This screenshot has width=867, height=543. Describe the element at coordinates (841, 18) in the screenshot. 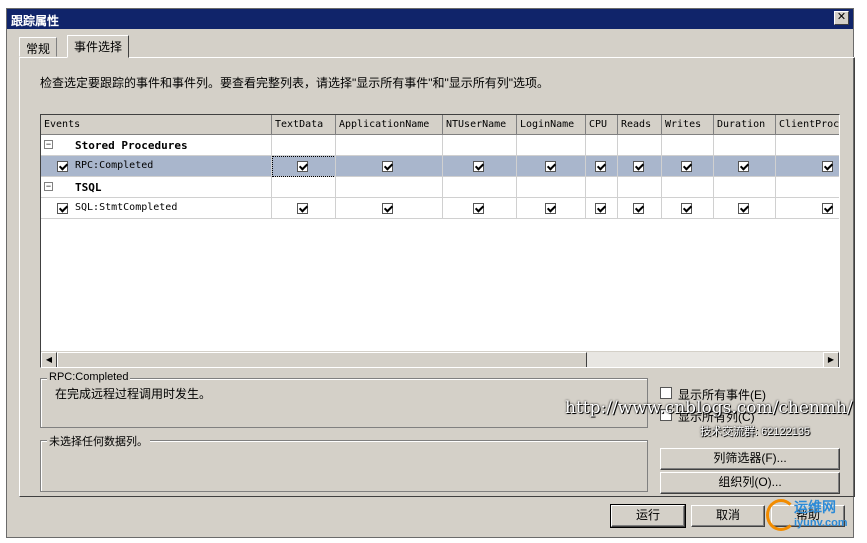

I see `close-button: ✕` at that location.